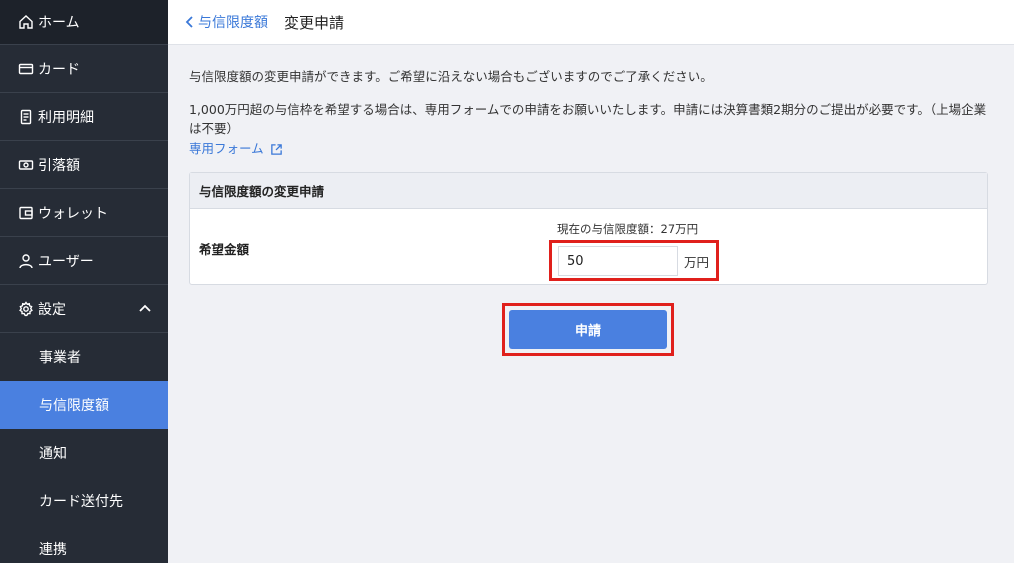 This screenshot has width=1014, height=563. I want to click on chevron-left-icon, so click(189, 22).